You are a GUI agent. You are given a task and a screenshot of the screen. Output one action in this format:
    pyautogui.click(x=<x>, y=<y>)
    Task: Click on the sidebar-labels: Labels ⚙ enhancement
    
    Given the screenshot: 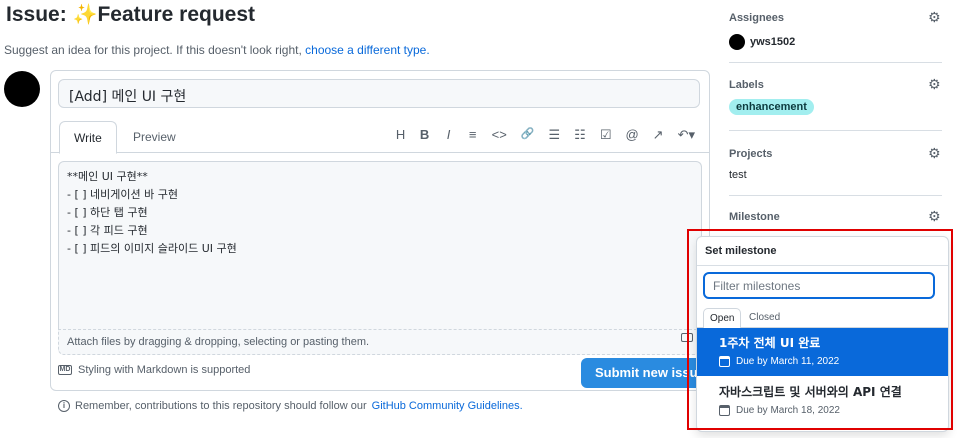 What is the action you would take?
    pyautogui.click(x=835, y=96)
    